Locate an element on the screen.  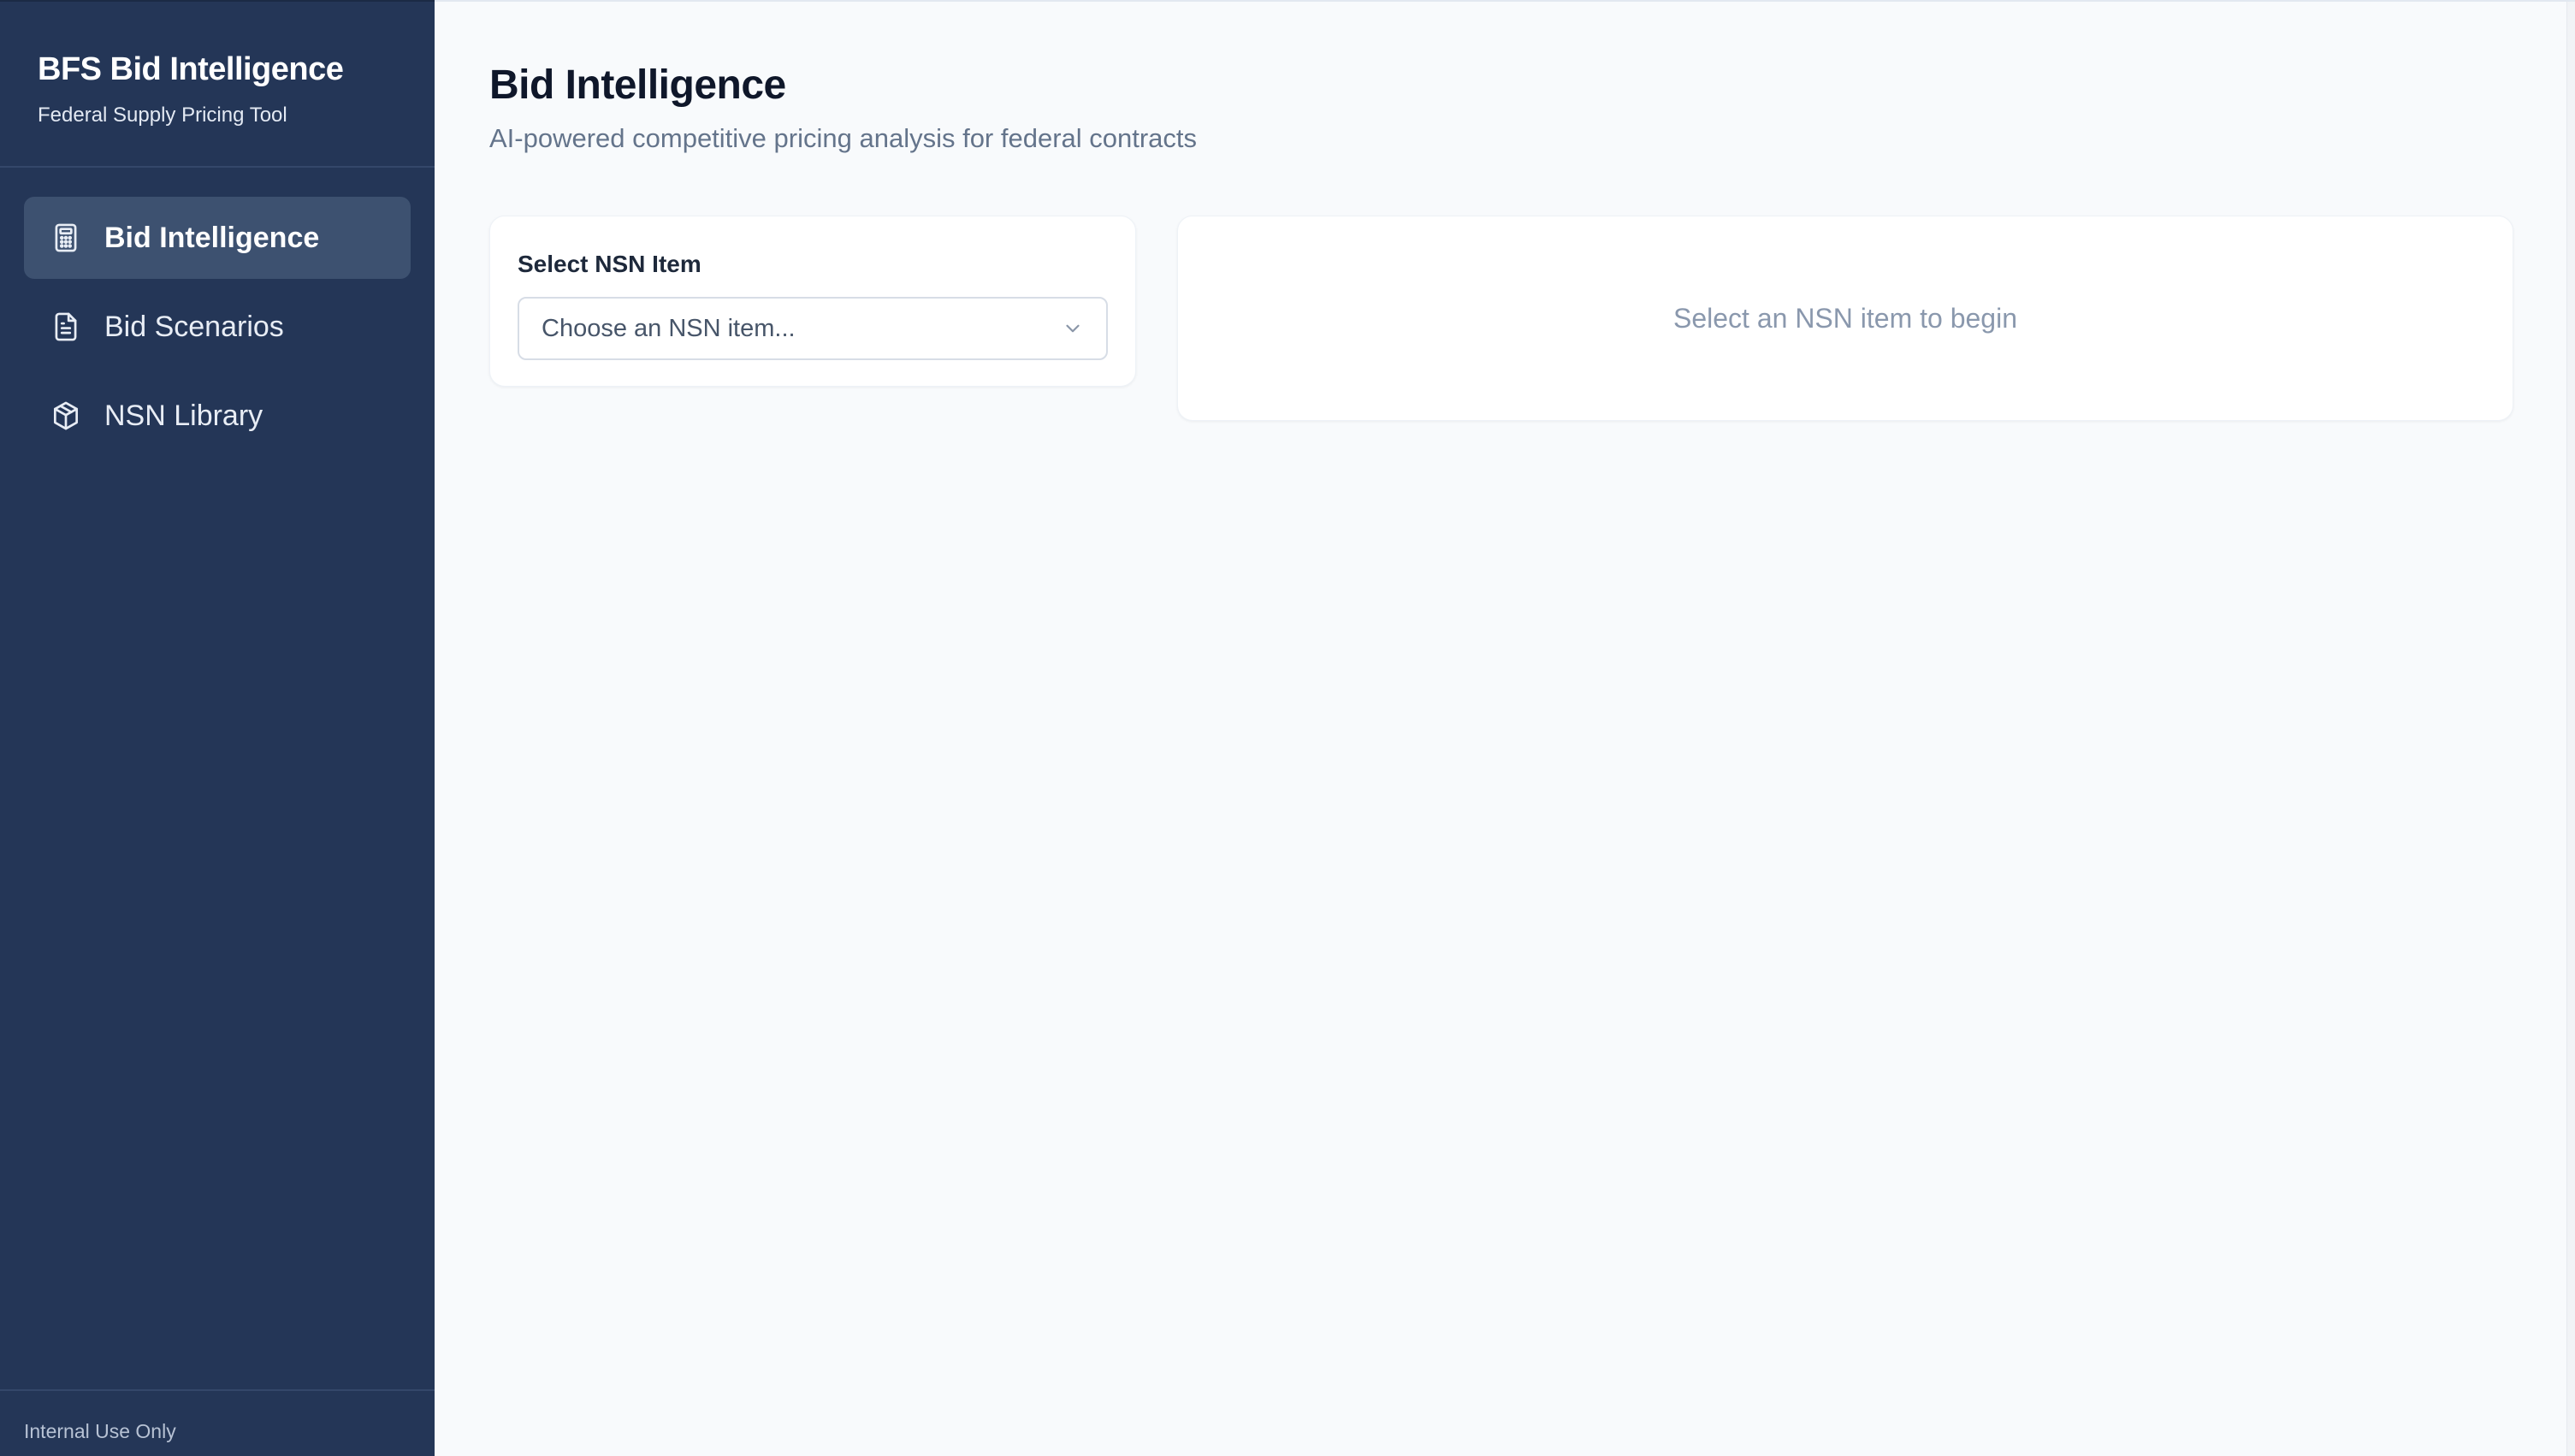
sidebar-item-label: Bid Intelligence is located at coordinates (212, 238).